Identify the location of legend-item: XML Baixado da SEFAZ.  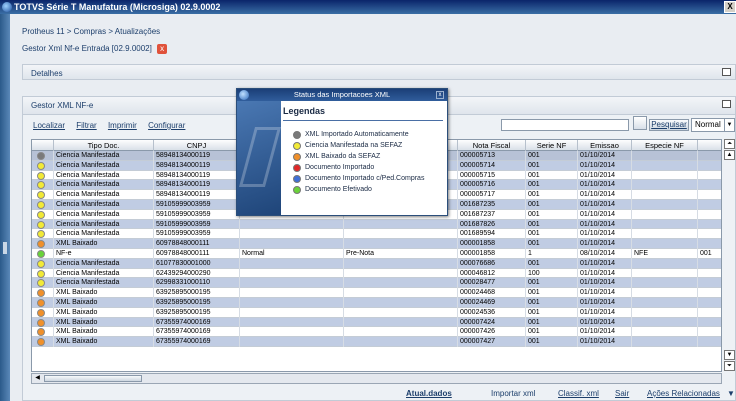
(358, 156).